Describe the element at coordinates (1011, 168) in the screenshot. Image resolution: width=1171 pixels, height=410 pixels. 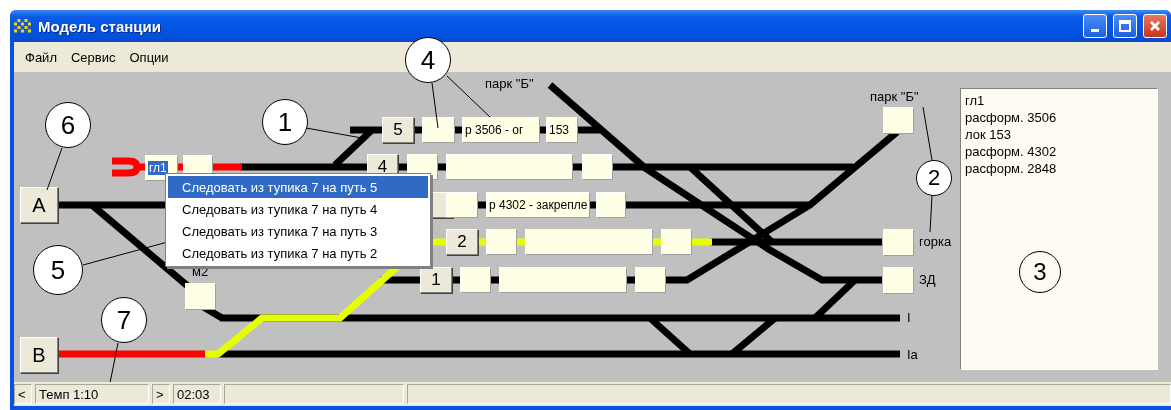
I see `log-line: расформ. 2848` at that location.